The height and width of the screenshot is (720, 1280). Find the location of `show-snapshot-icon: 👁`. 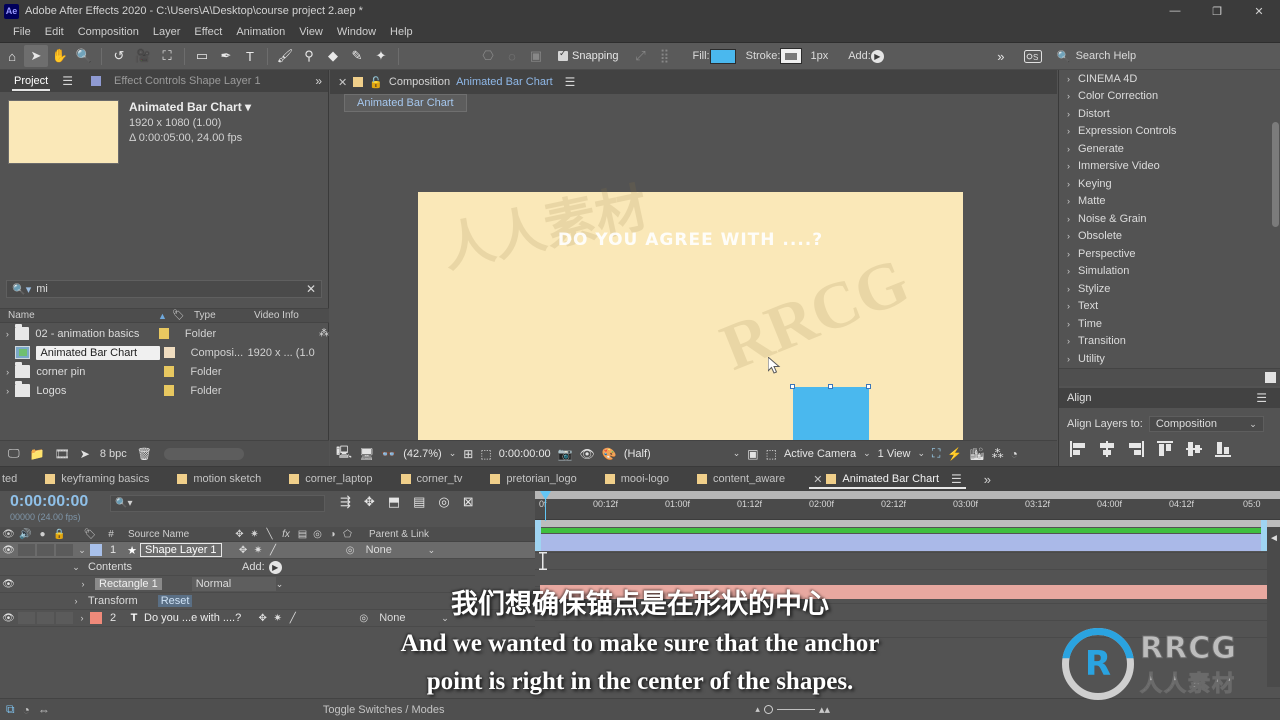

show-snapshot-icon: 👁 is located at coordinates (587, 454).